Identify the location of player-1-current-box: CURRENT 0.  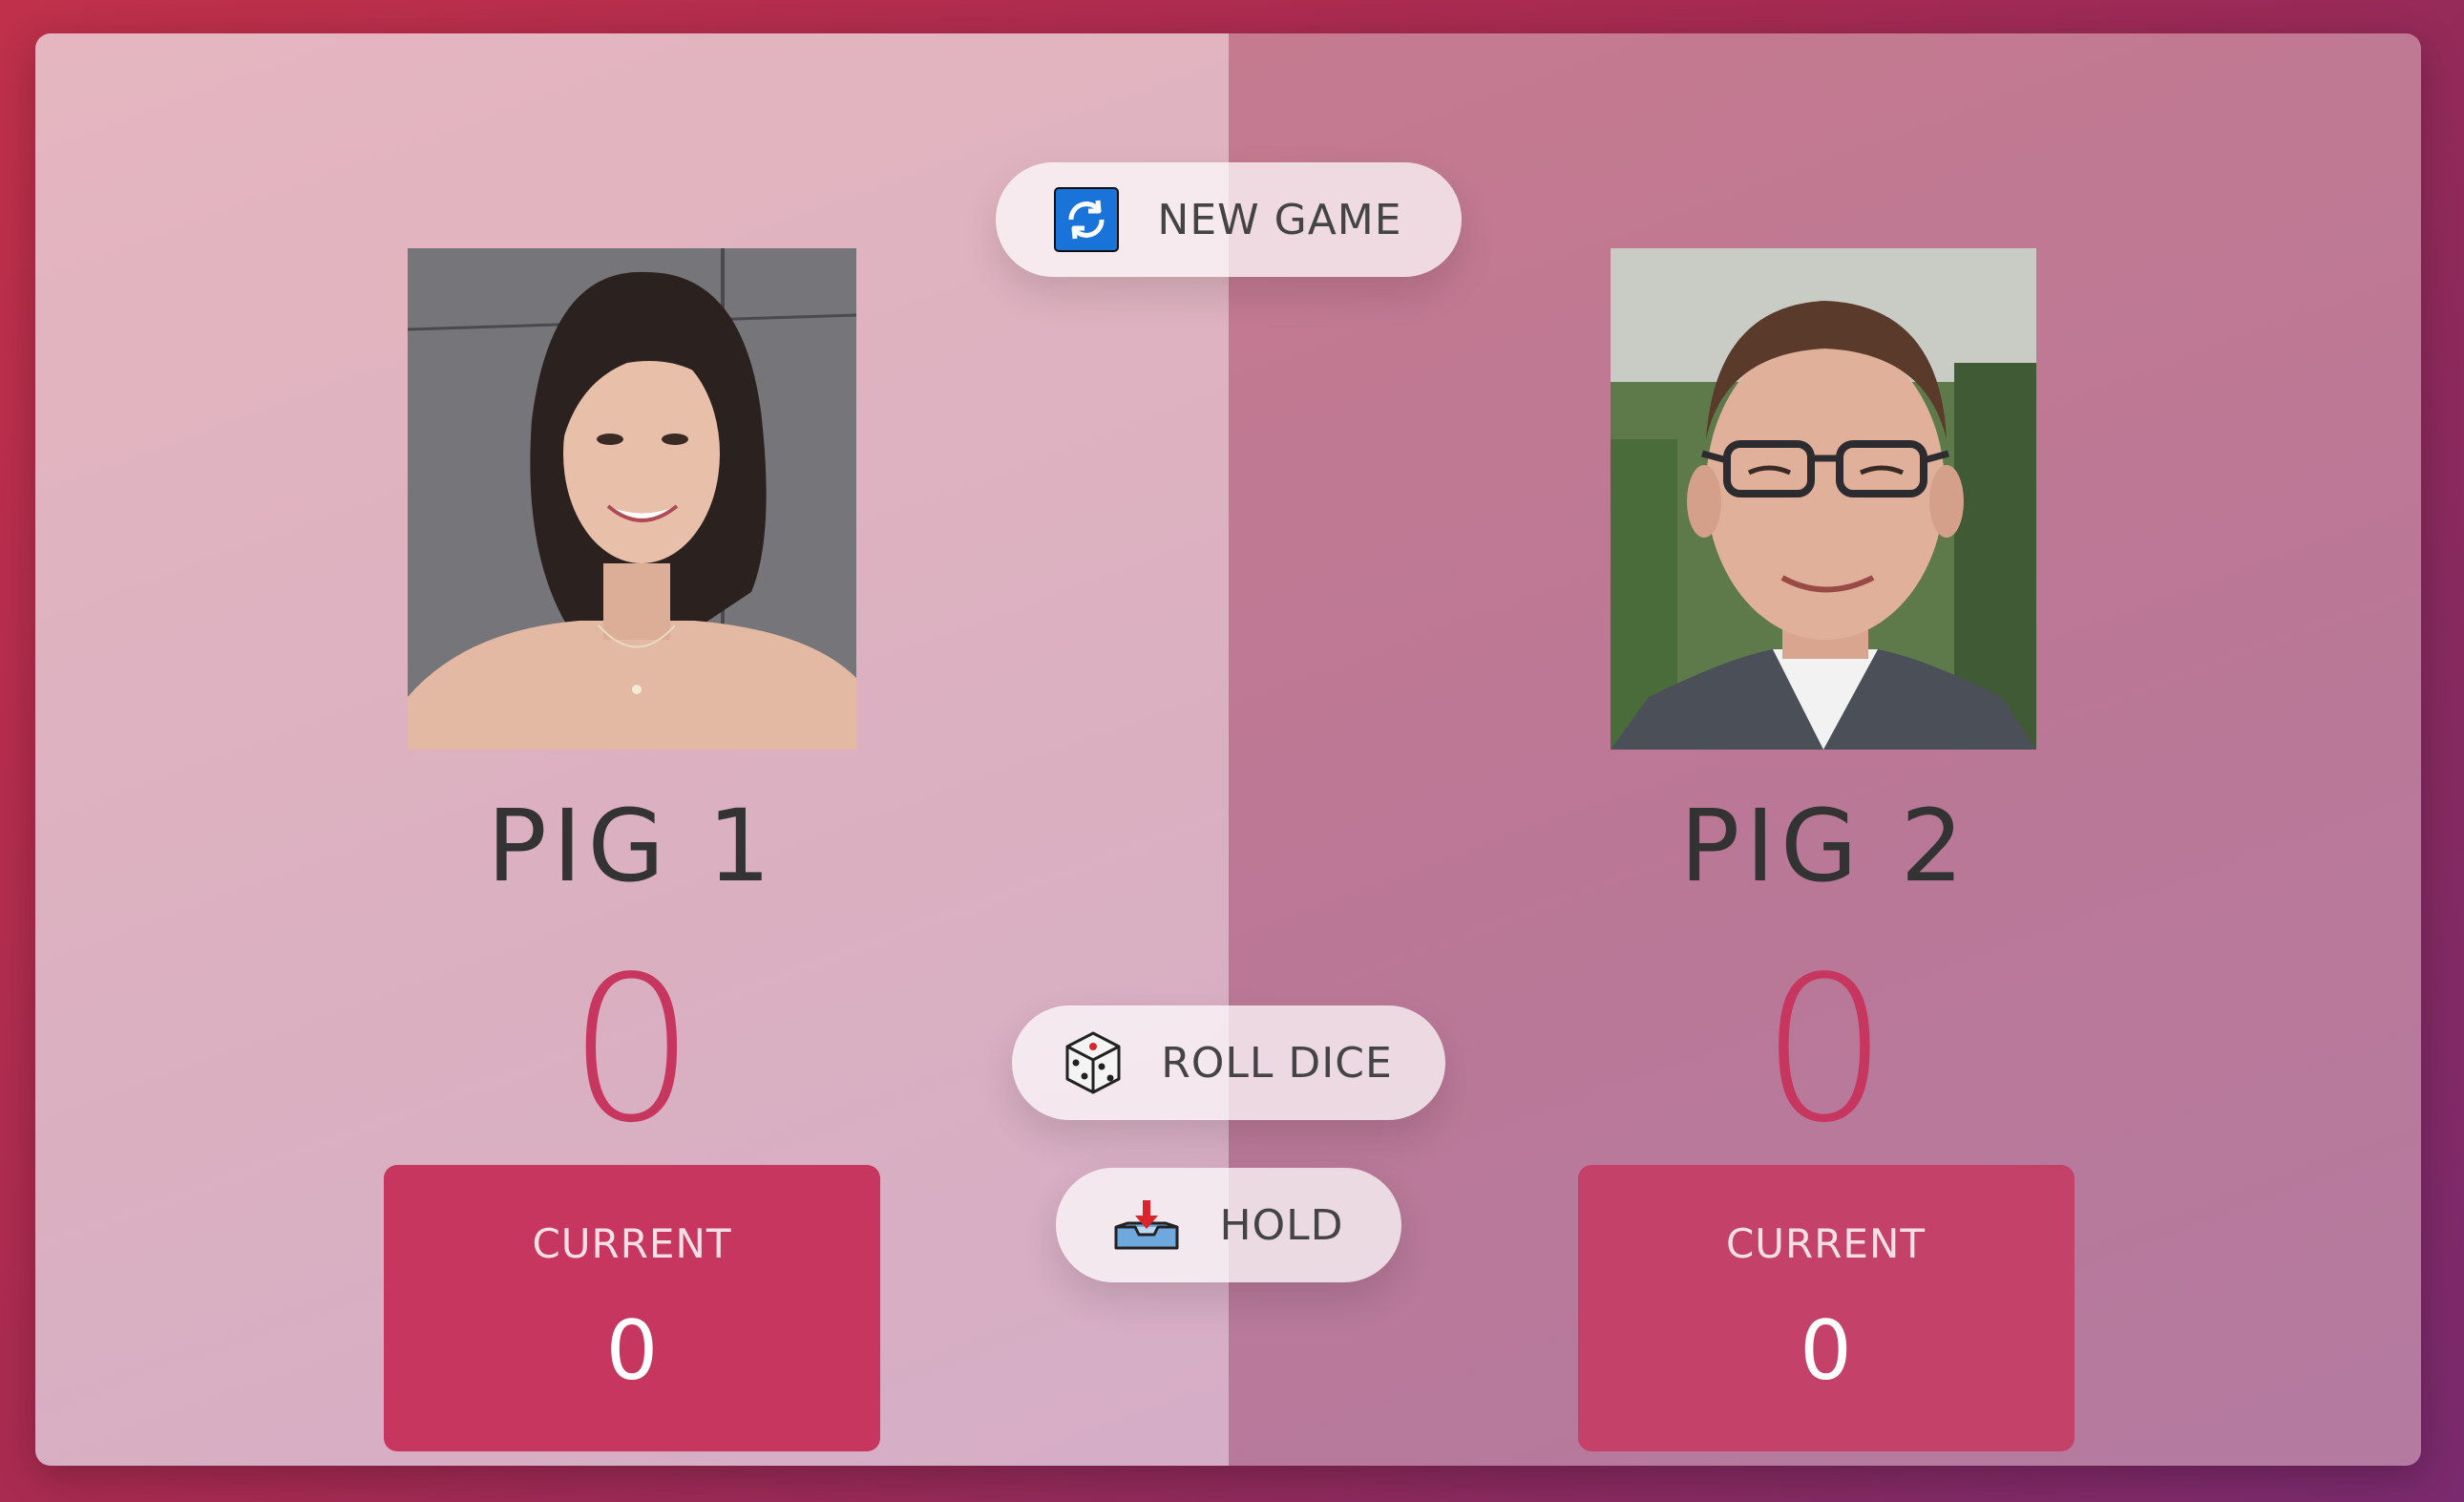
(632, 1308).